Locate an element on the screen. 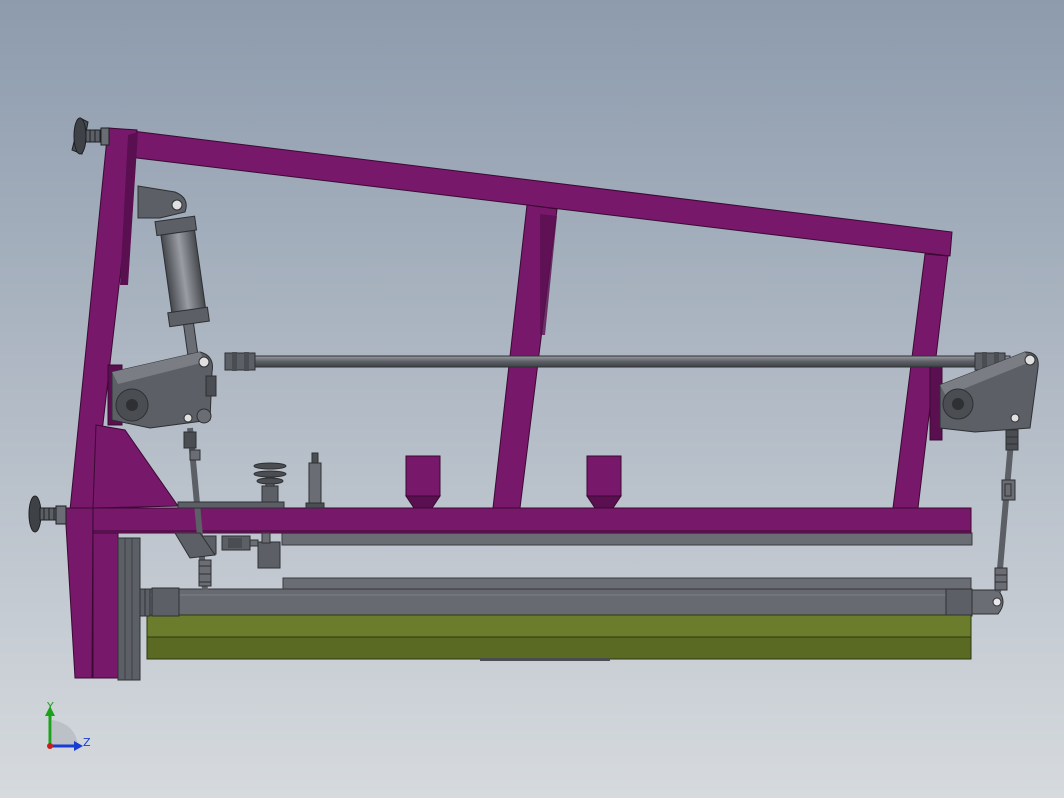 The width and height of the screenshot is (1064, 798). green-plate-top is located at coordinates (559, 626).